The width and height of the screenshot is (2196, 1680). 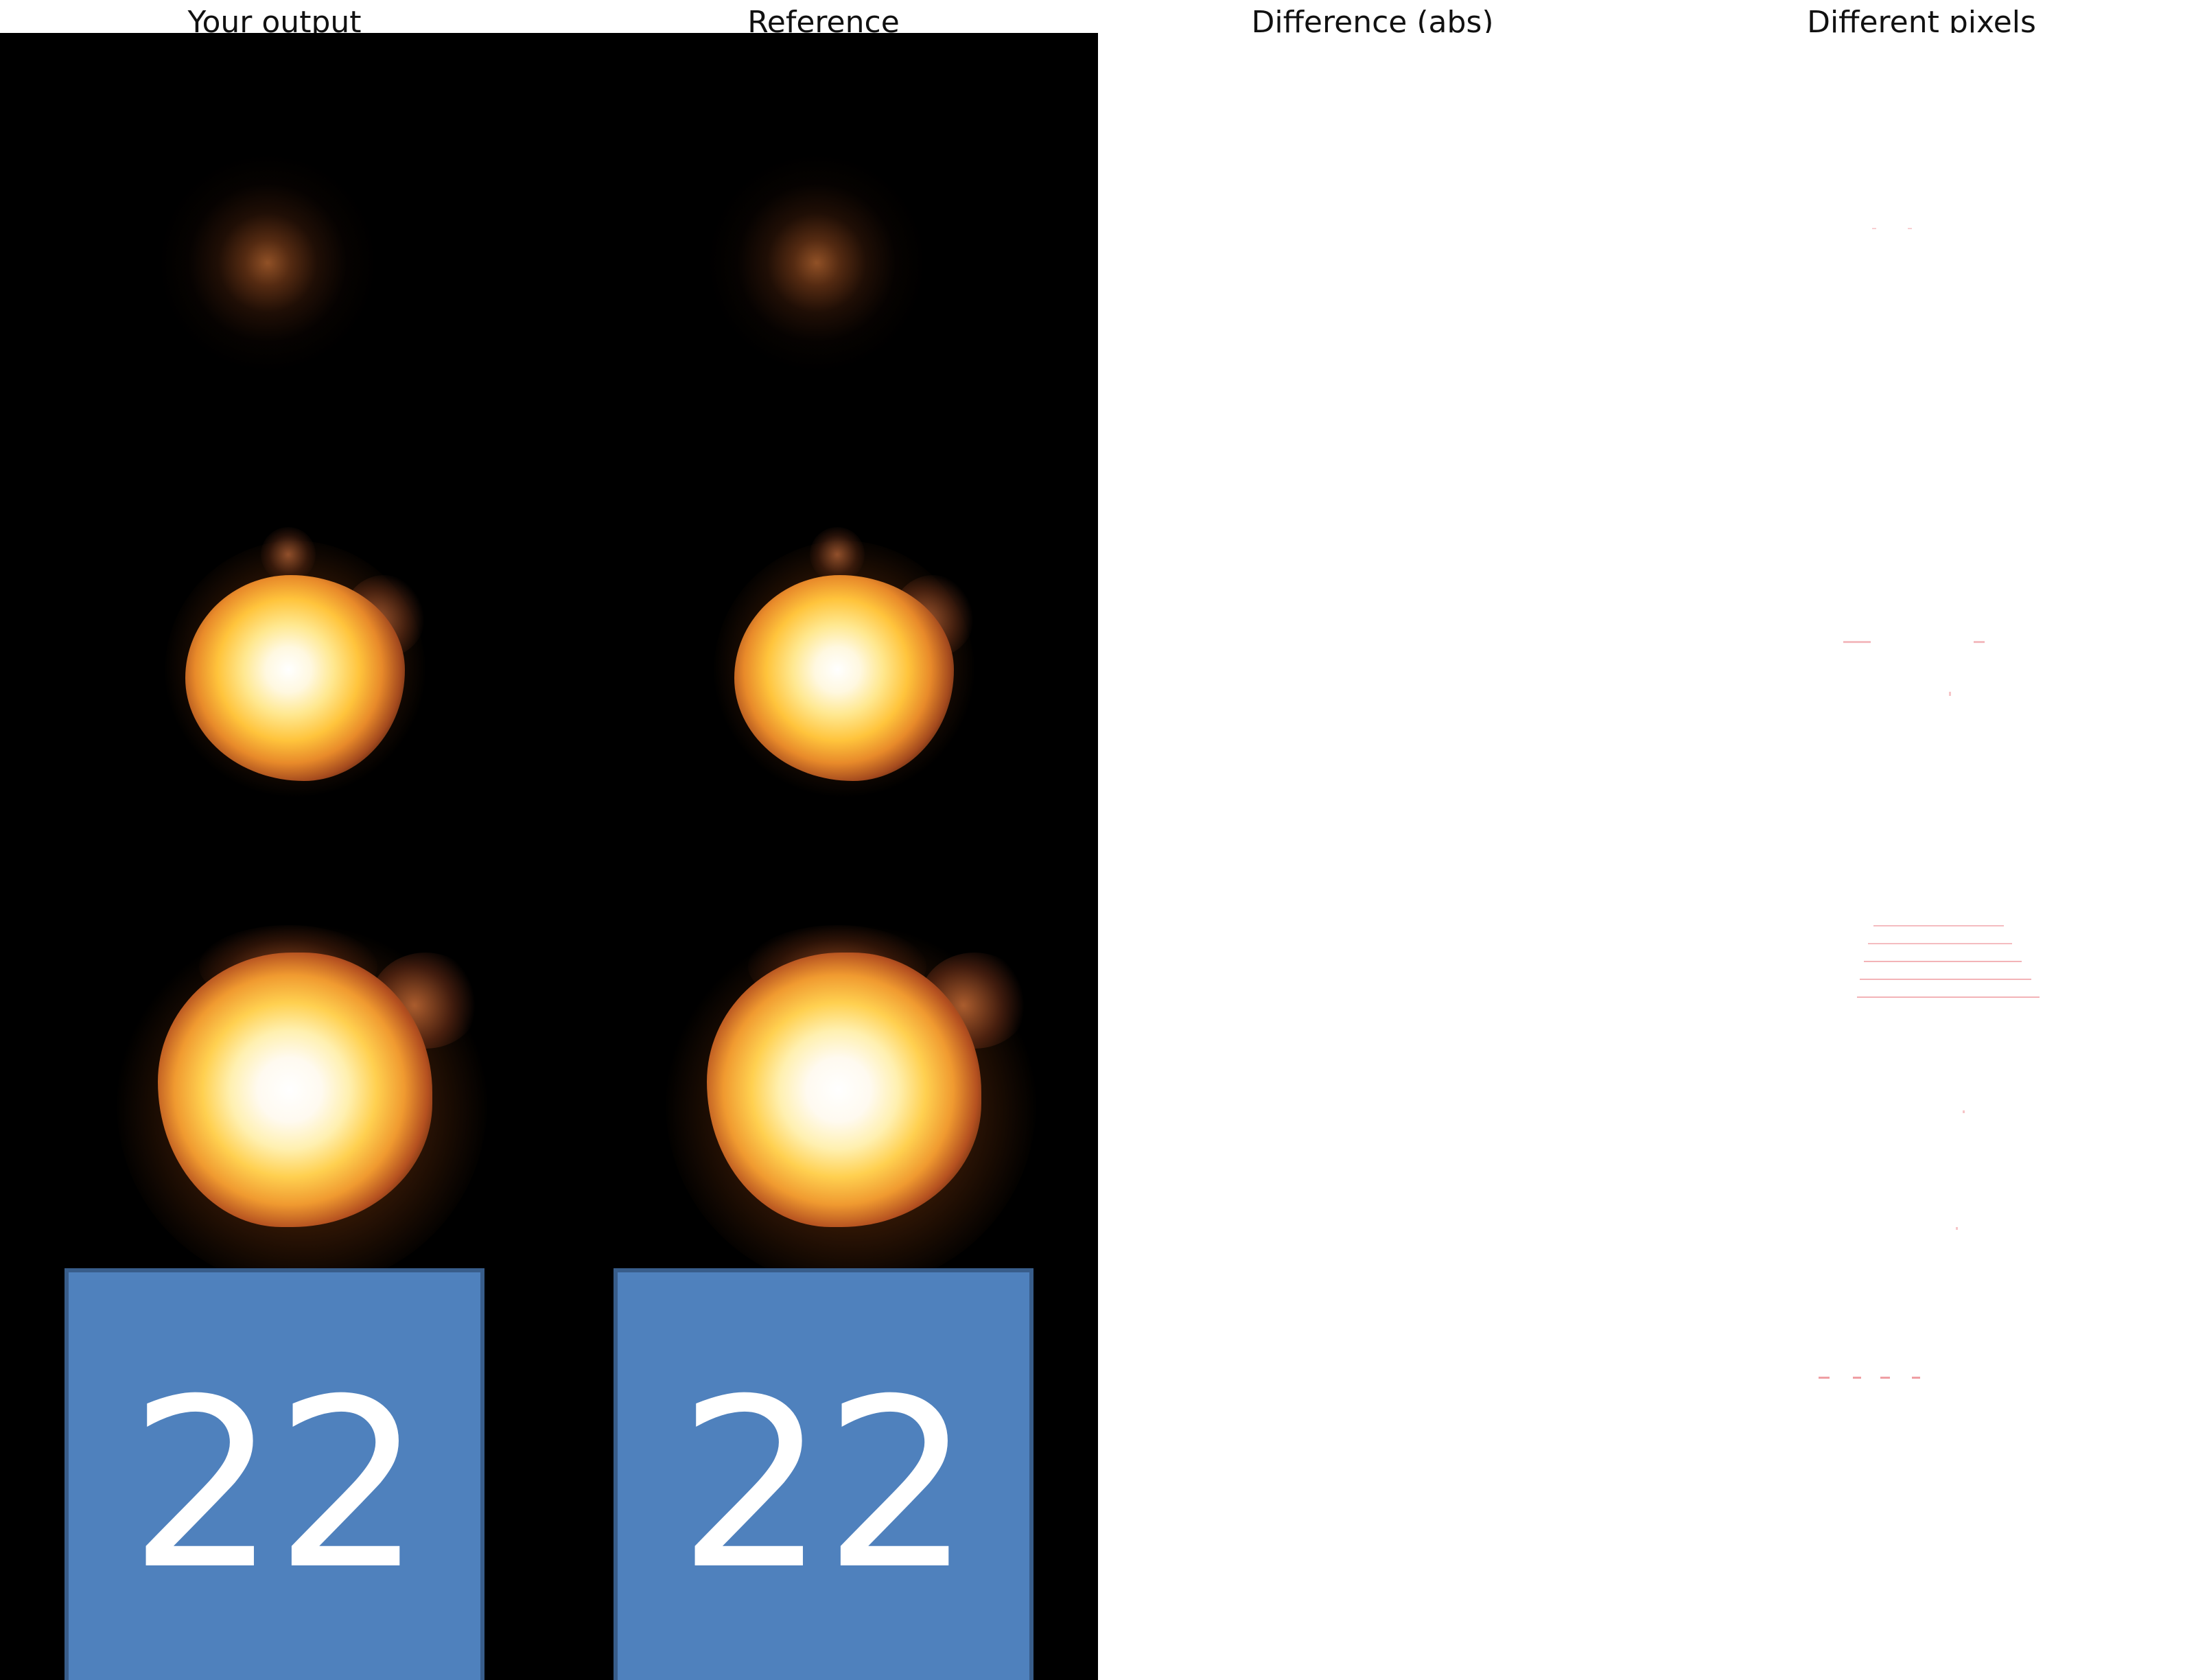 I want to click on panel-title-difference: Difference (abs), so click(x=1372, y=19).